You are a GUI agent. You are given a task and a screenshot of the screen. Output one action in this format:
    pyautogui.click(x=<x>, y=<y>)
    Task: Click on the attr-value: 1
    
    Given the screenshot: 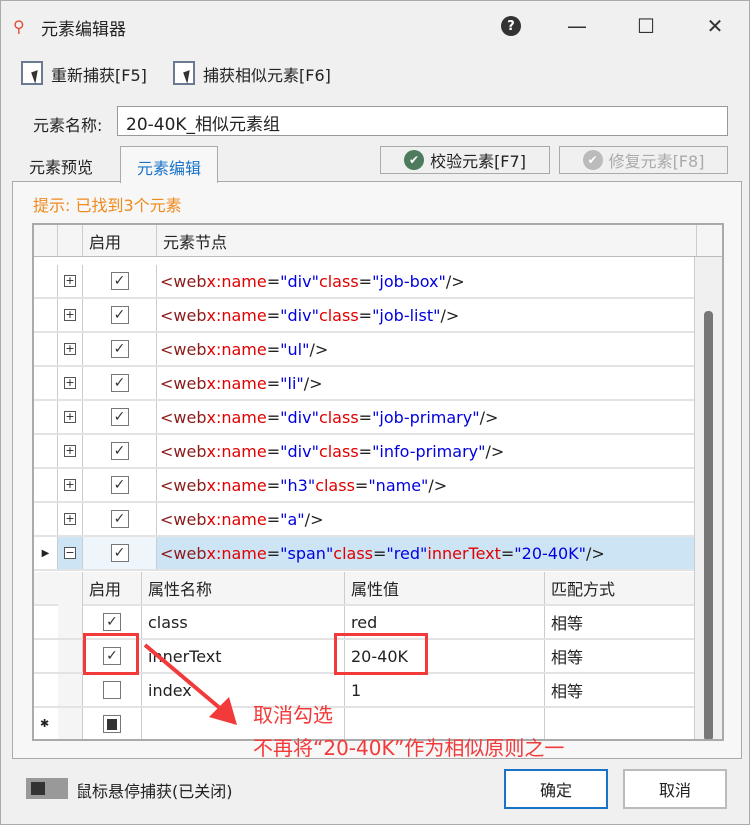 What is the action you would take?
    pyautogui.click(x=445, y=690)
    